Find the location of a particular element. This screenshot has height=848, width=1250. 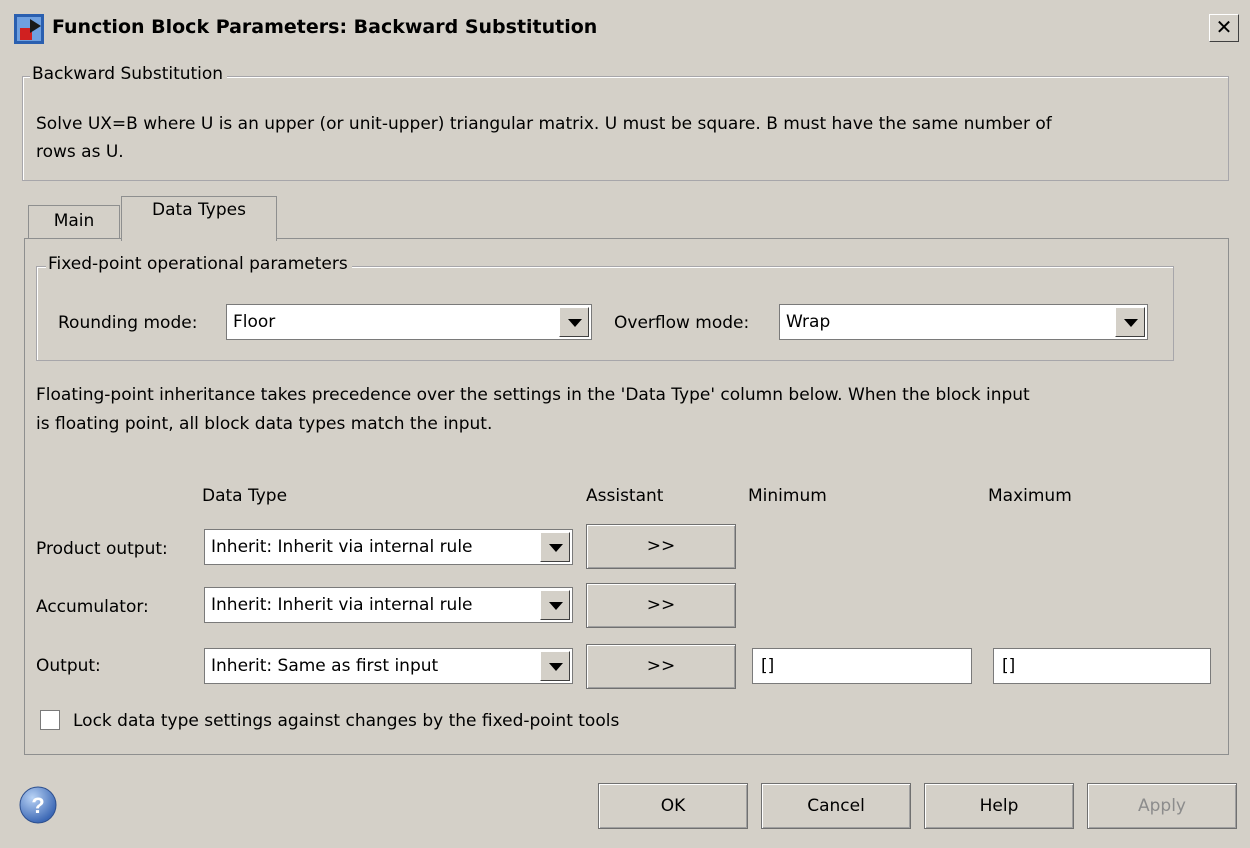

help-icon-glyph: ? is located at coordinates (37, 805).